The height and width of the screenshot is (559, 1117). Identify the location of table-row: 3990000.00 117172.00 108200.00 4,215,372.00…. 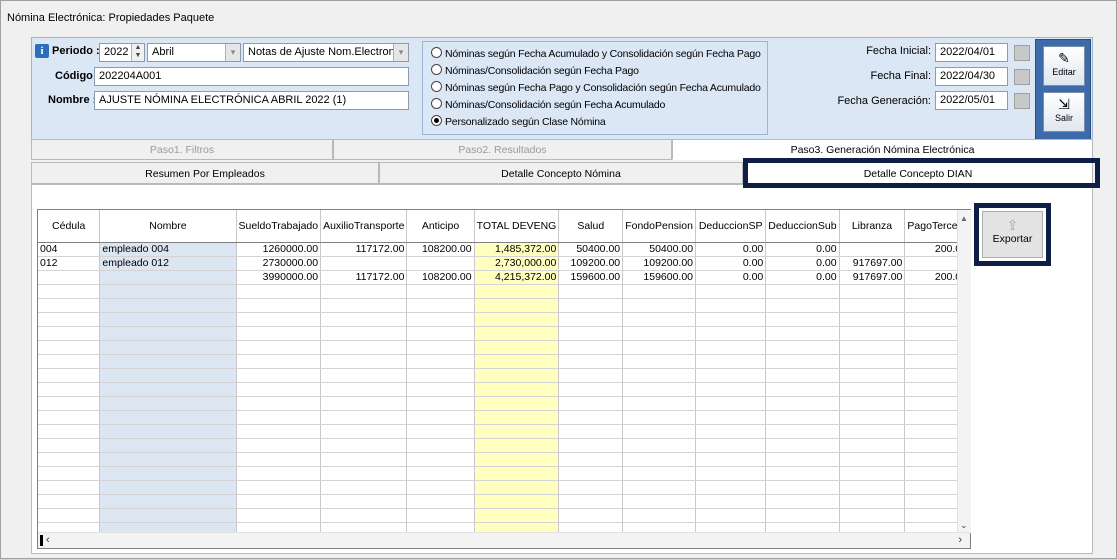
(504, 277).